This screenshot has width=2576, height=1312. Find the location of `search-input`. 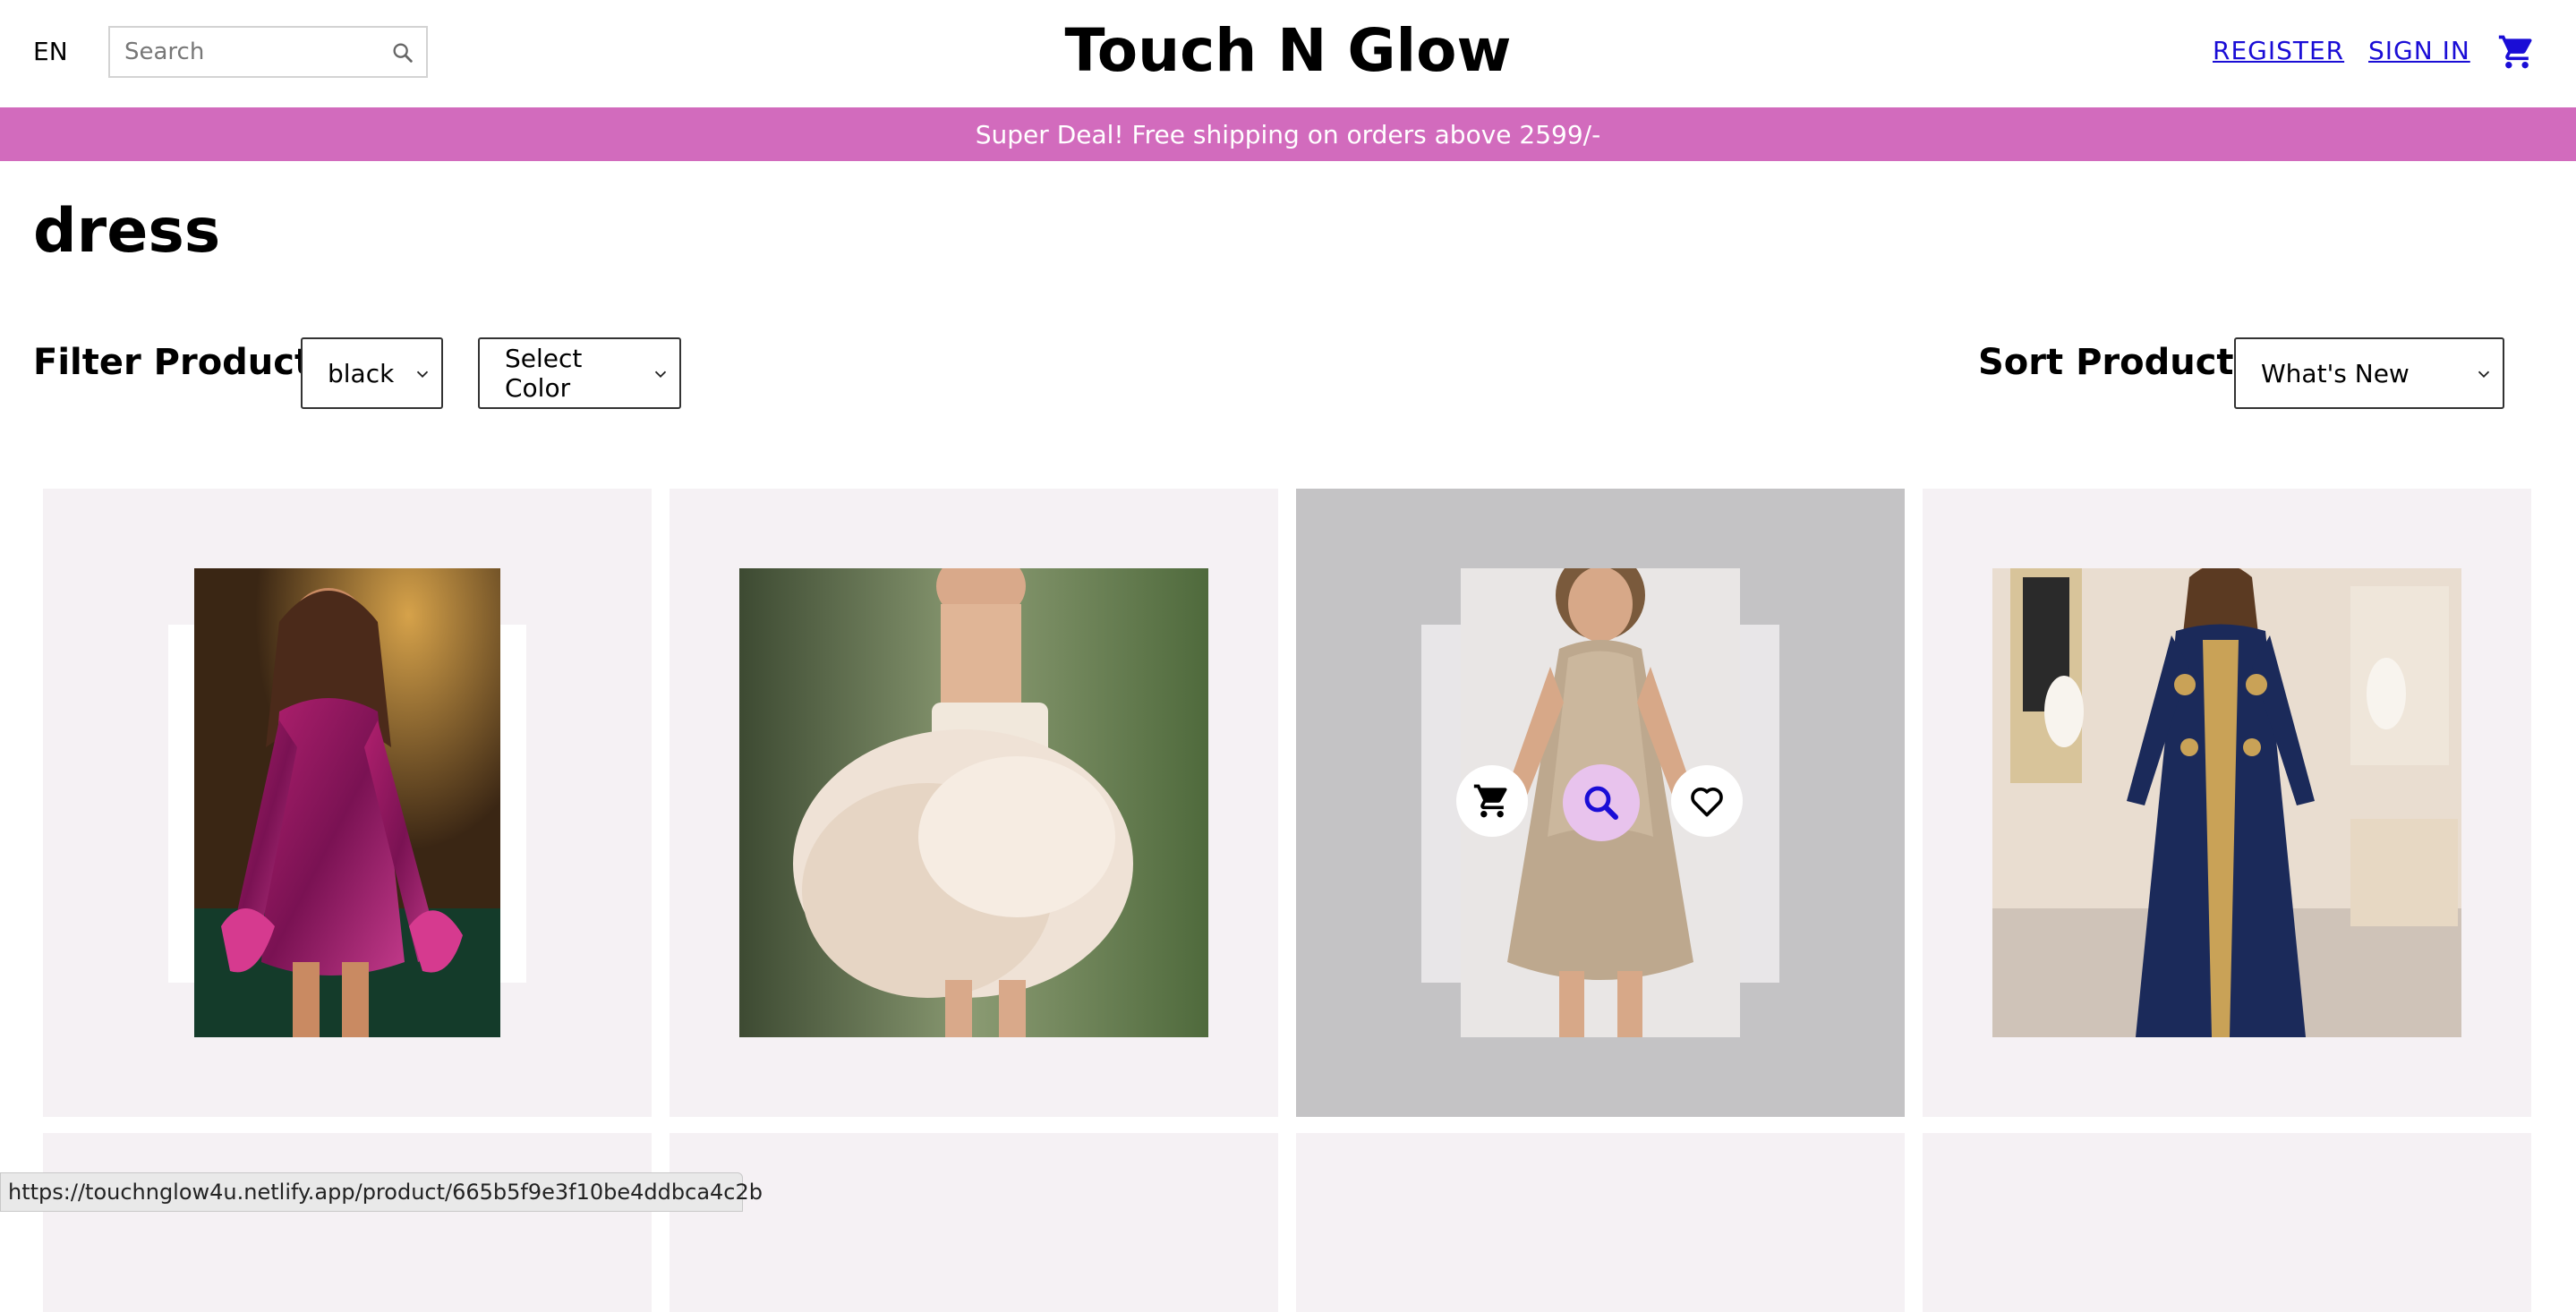

search-input is located at coordinates (252, 52).